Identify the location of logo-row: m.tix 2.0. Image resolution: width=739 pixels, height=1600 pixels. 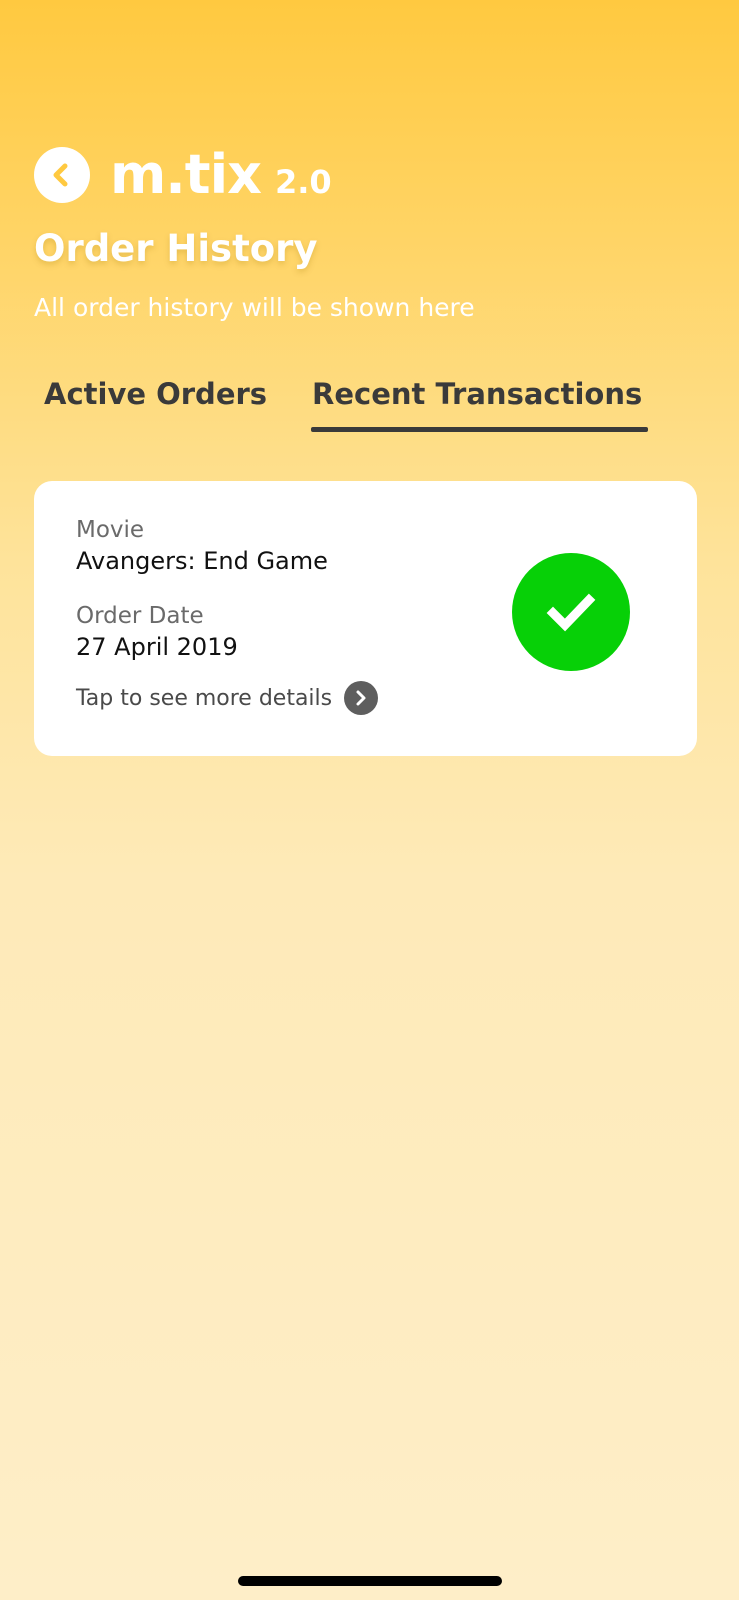
(374, 175).